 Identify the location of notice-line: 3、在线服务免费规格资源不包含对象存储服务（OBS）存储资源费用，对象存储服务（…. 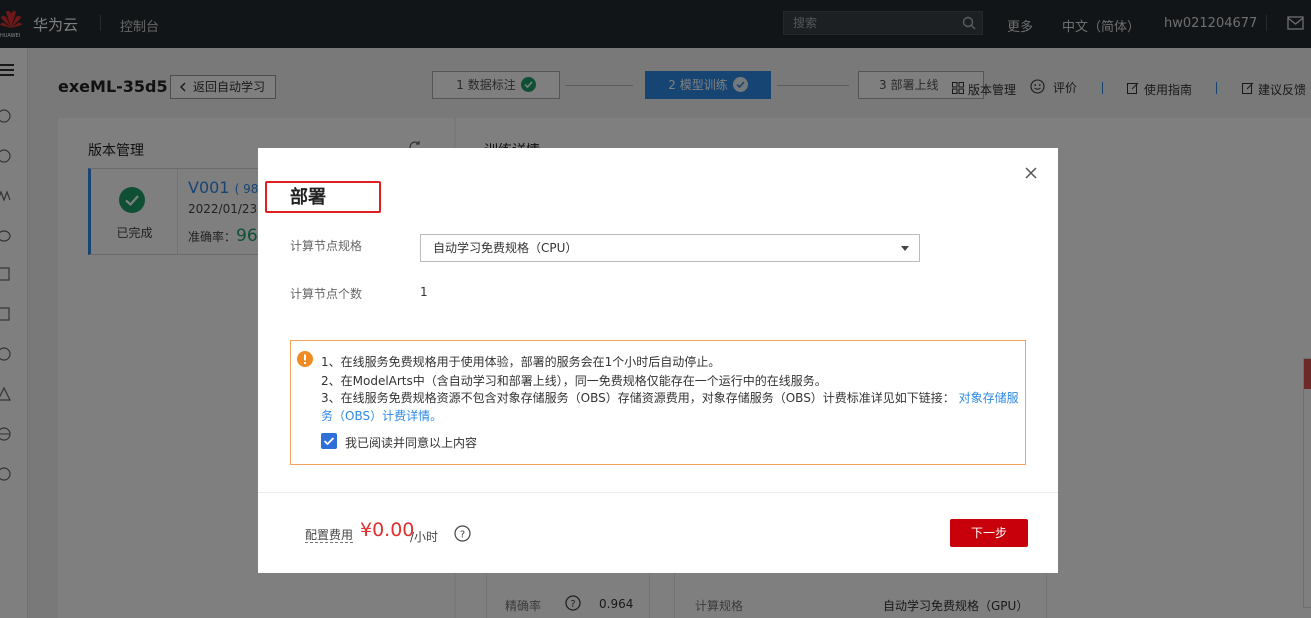
(670, 397).